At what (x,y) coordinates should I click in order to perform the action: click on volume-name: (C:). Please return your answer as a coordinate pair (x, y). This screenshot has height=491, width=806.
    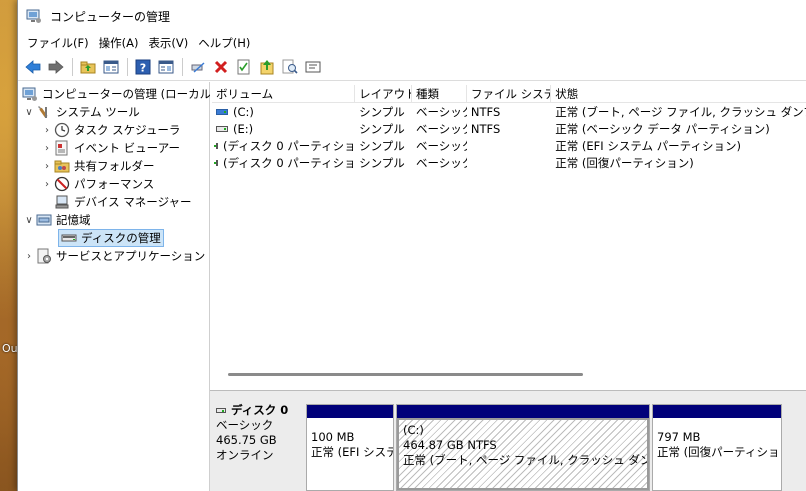
    Looking at the image, I should click on (243, 111).